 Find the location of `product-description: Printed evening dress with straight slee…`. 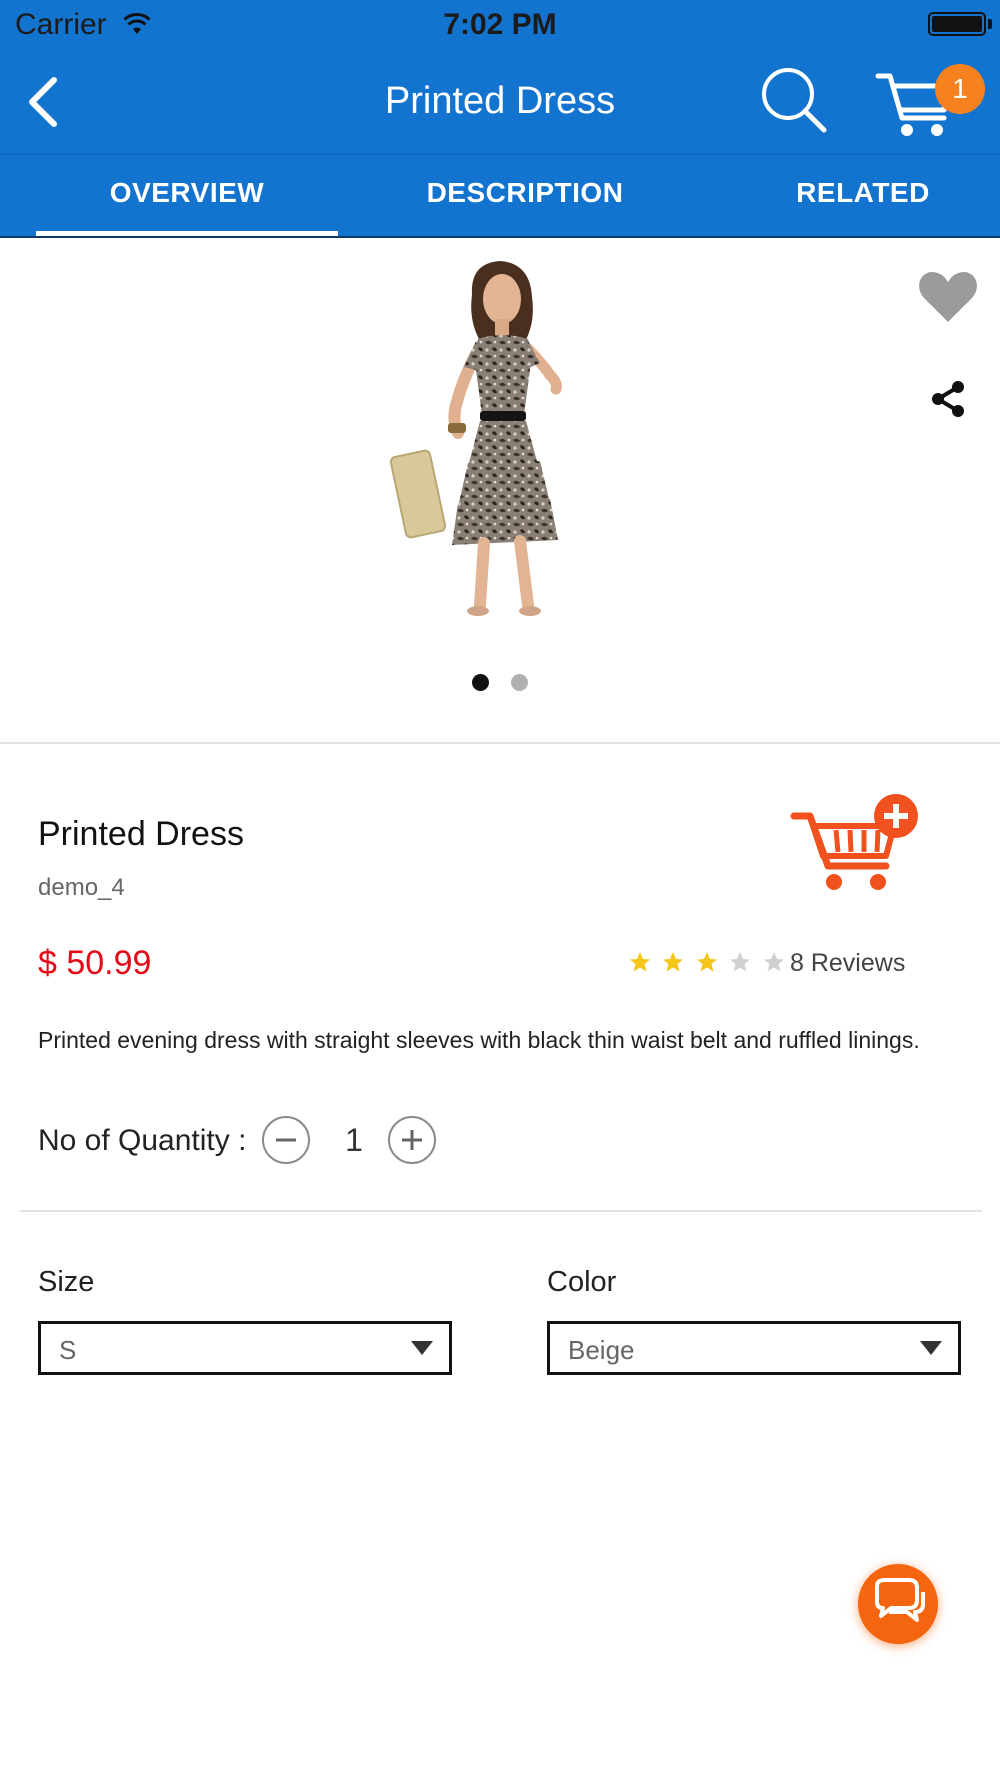

product-description: Printed evening dress with straight slee… is located at coordinates (479, 1040).